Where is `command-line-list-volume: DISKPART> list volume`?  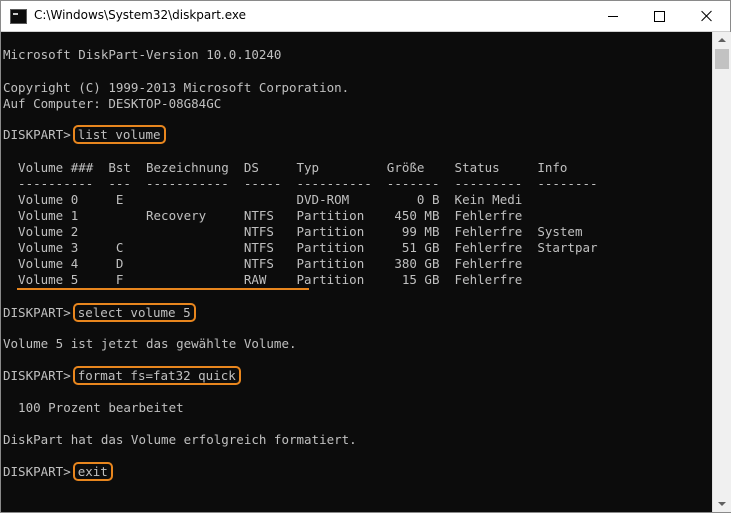 command-line-list-volume: DISKPART> list volume is located at coordinates (84, 134).